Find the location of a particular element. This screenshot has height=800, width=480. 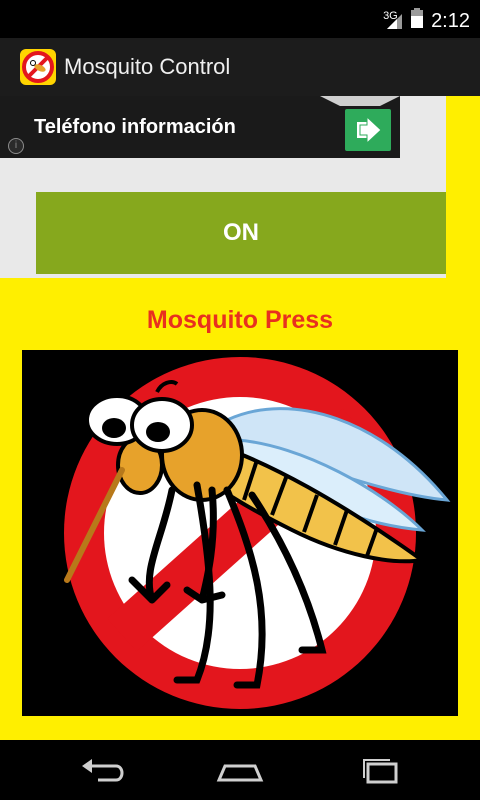

home-icon is located at coordinates (240, 771).